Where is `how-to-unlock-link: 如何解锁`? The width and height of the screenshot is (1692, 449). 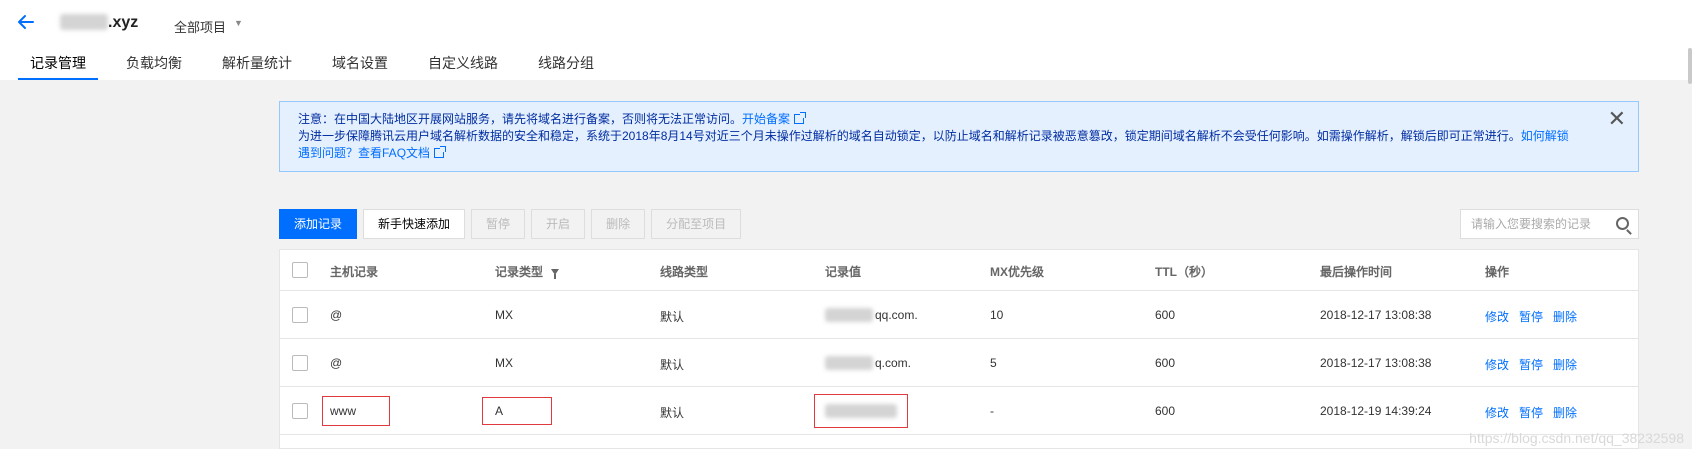 how-to-unlock-link: 如何解锁 is located at coordinates (1545, 136).